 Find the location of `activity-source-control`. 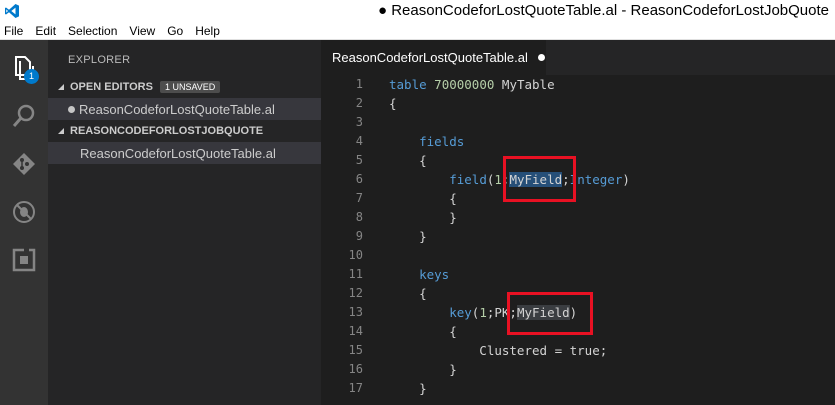

activity-source-control is located at coordinates (24, 164).